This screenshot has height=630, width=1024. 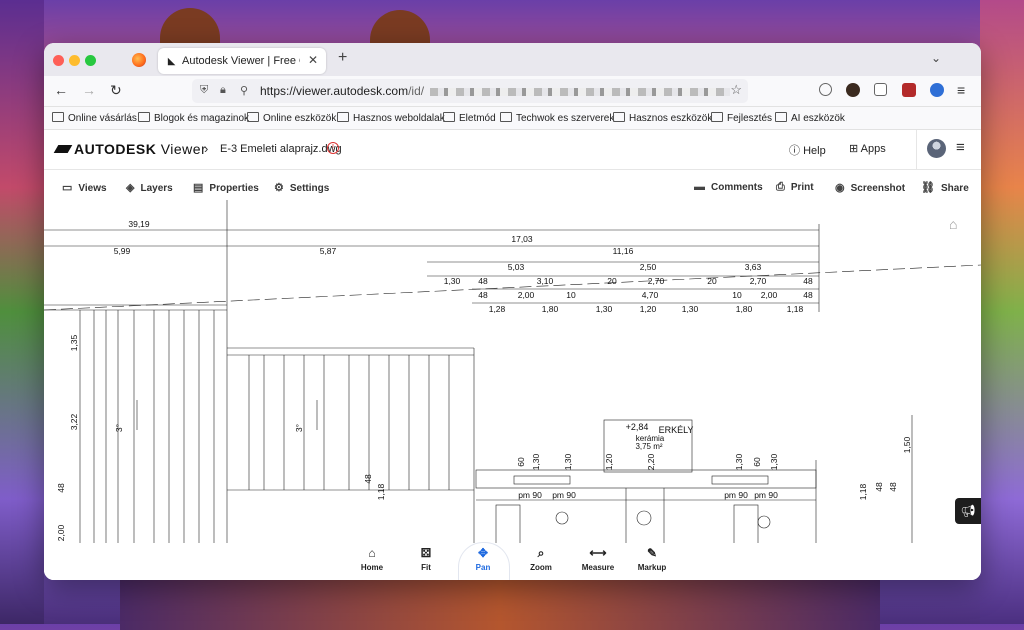 What do you see at coordinates (469, 118) in the screenshot?
I see `bookmark-folder: Eletmód` at bounding box center [469, 118].